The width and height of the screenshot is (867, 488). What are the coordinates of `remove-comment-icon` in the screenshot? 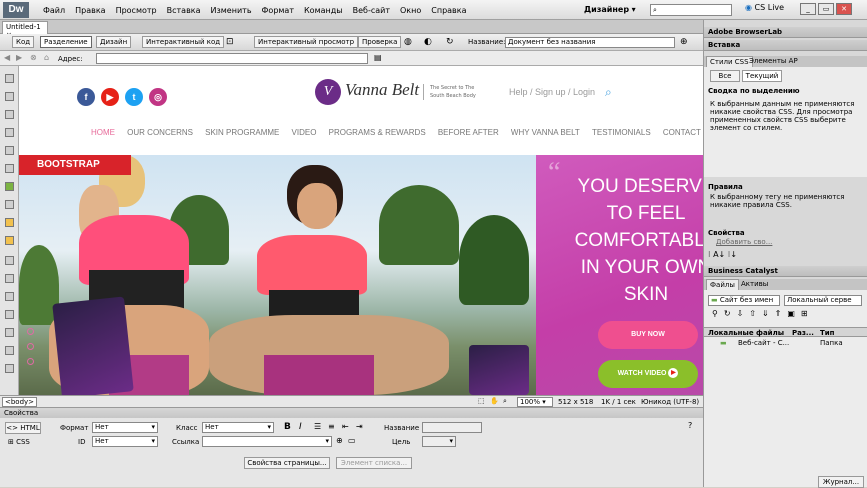 It's located at (9, 278).